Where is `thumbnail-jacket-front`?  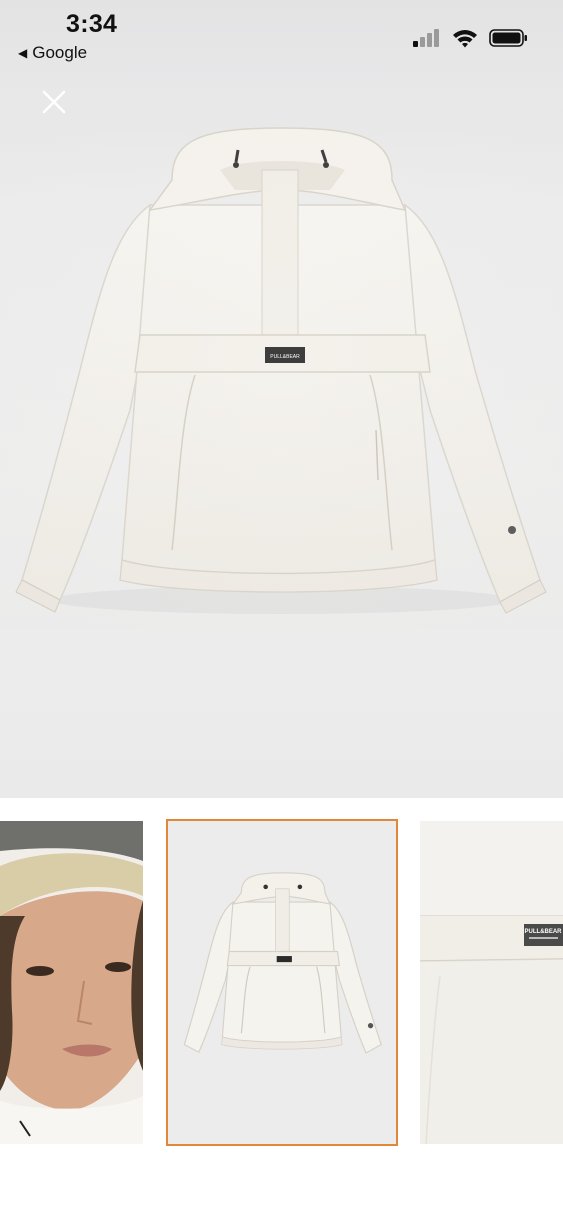
thumbnail-jacket-front is located at coordinates (282, 982).